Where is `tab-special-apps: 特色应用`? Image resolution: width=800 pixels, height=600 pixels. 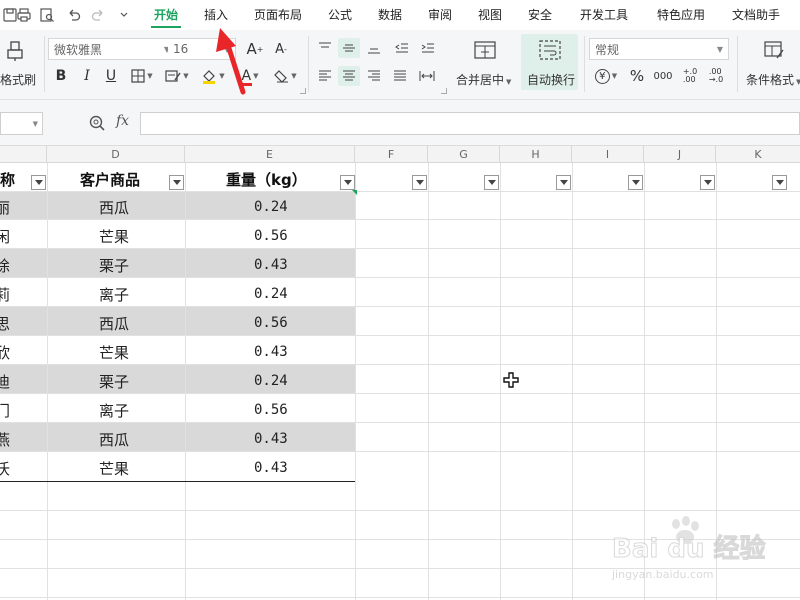
tab-special-apps: 特色应用 is located at coordinates (681, 14).